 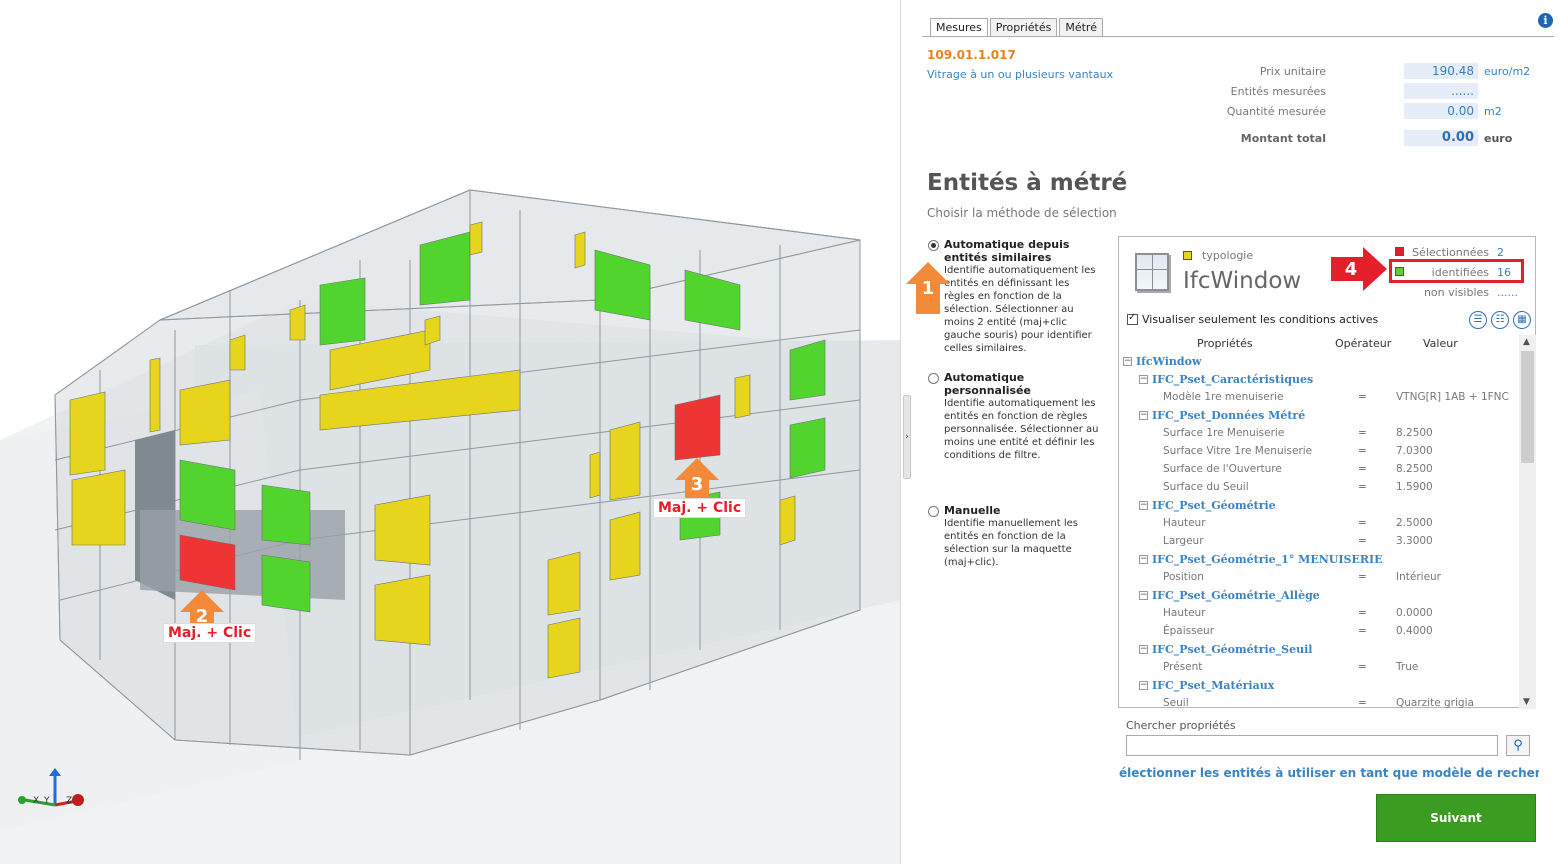 What do you see at coordinates (1493, 111) in the screenshot?
I see `measured-quantity-unit: m2` at bounding box center [1493, 111].